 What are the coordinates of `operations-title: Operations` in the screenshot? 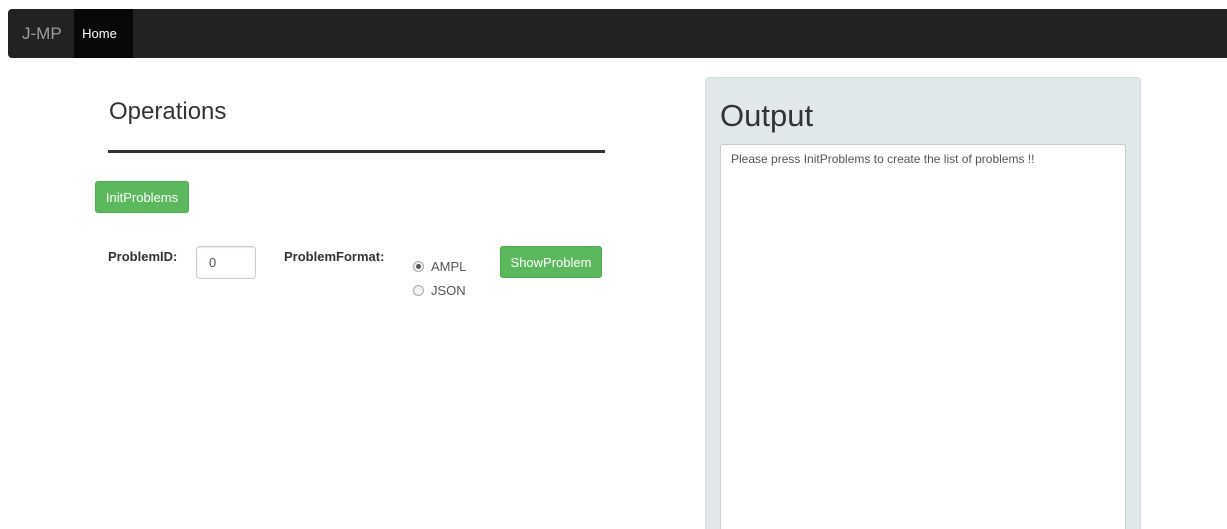 It's located at (168, 111).